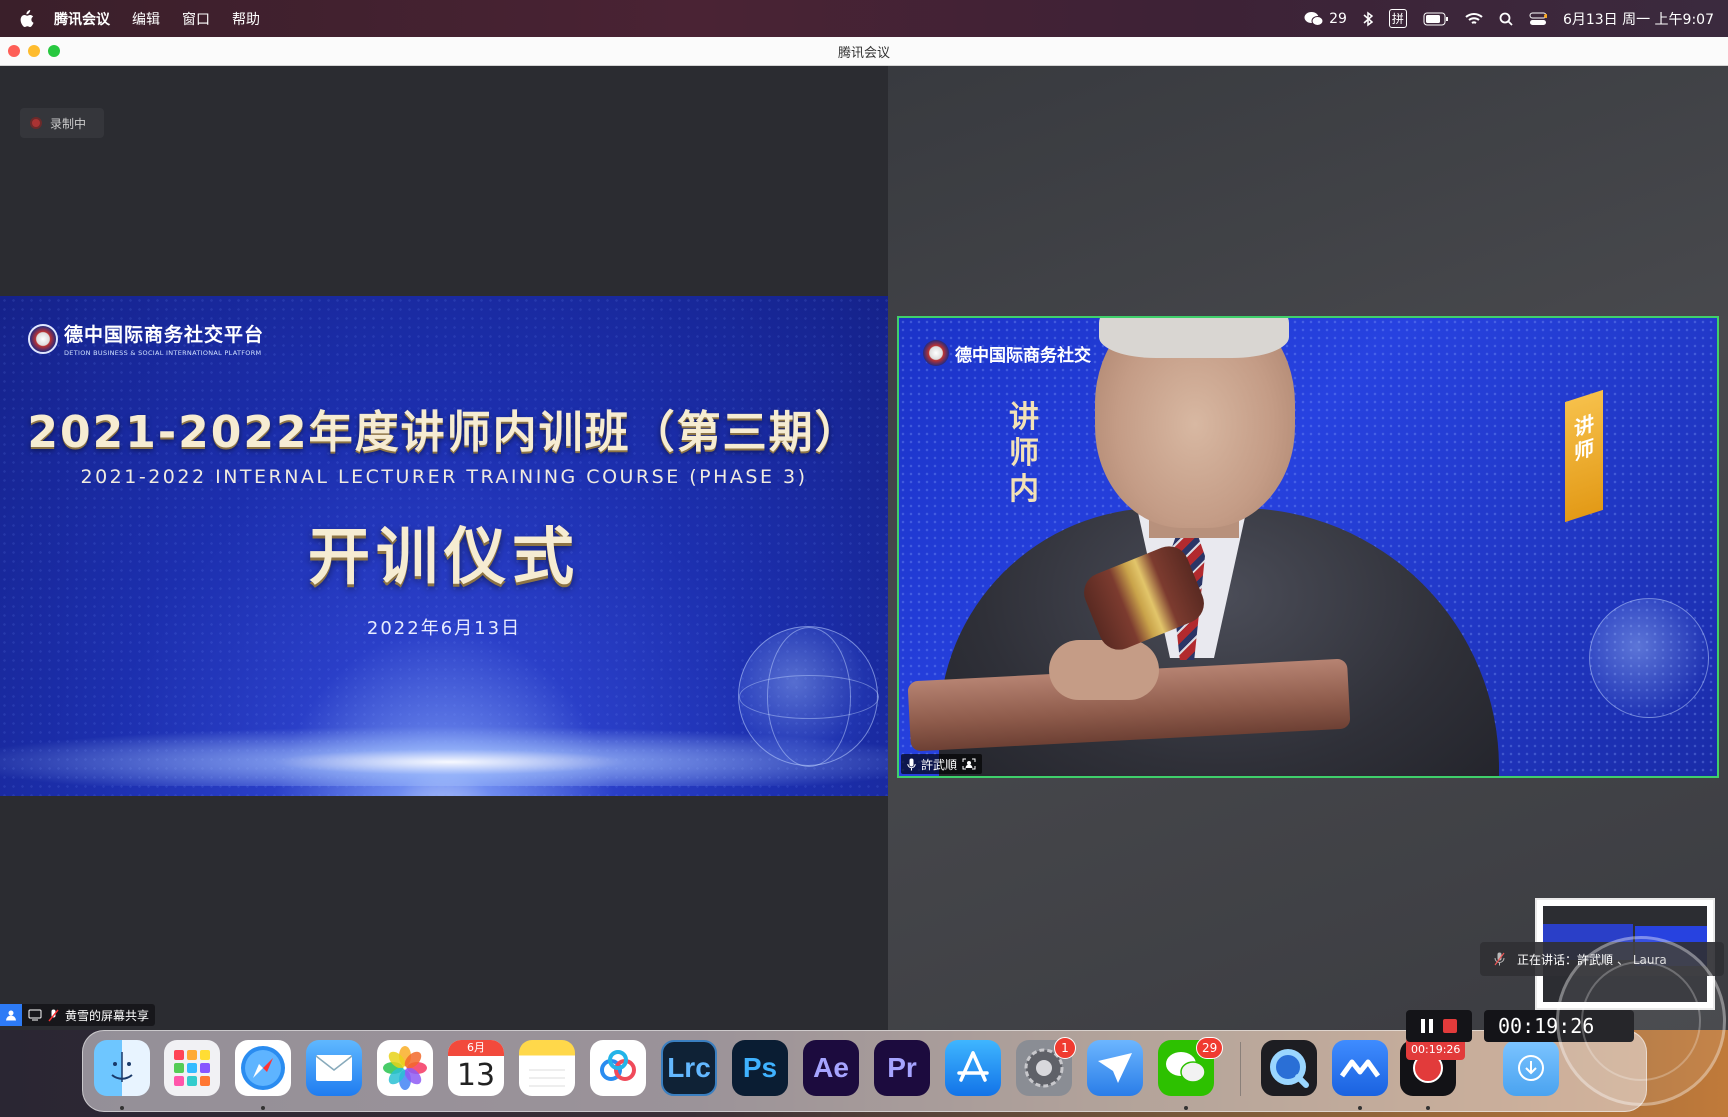  I want to click on photos-flower-icon, so click(405, 1068).